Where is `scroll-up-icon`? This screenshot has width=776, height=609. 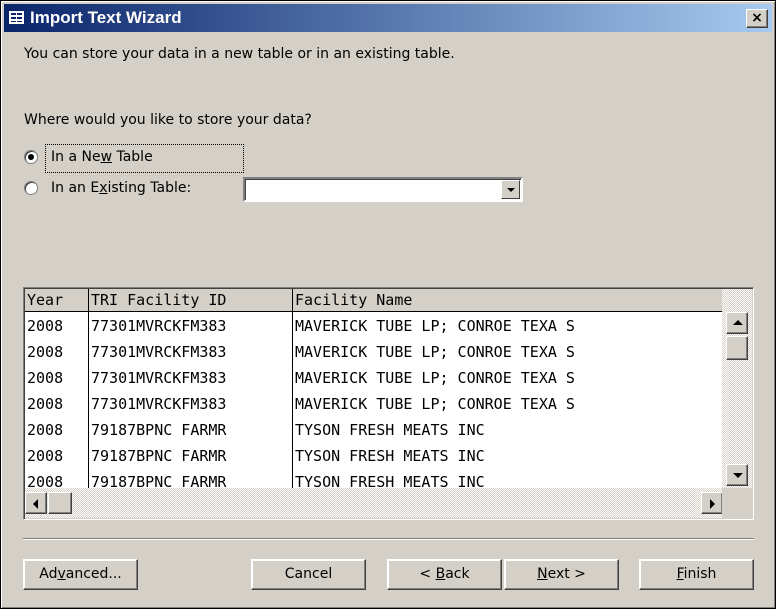 scroll-up-icon is located at coordinates (738, 322).